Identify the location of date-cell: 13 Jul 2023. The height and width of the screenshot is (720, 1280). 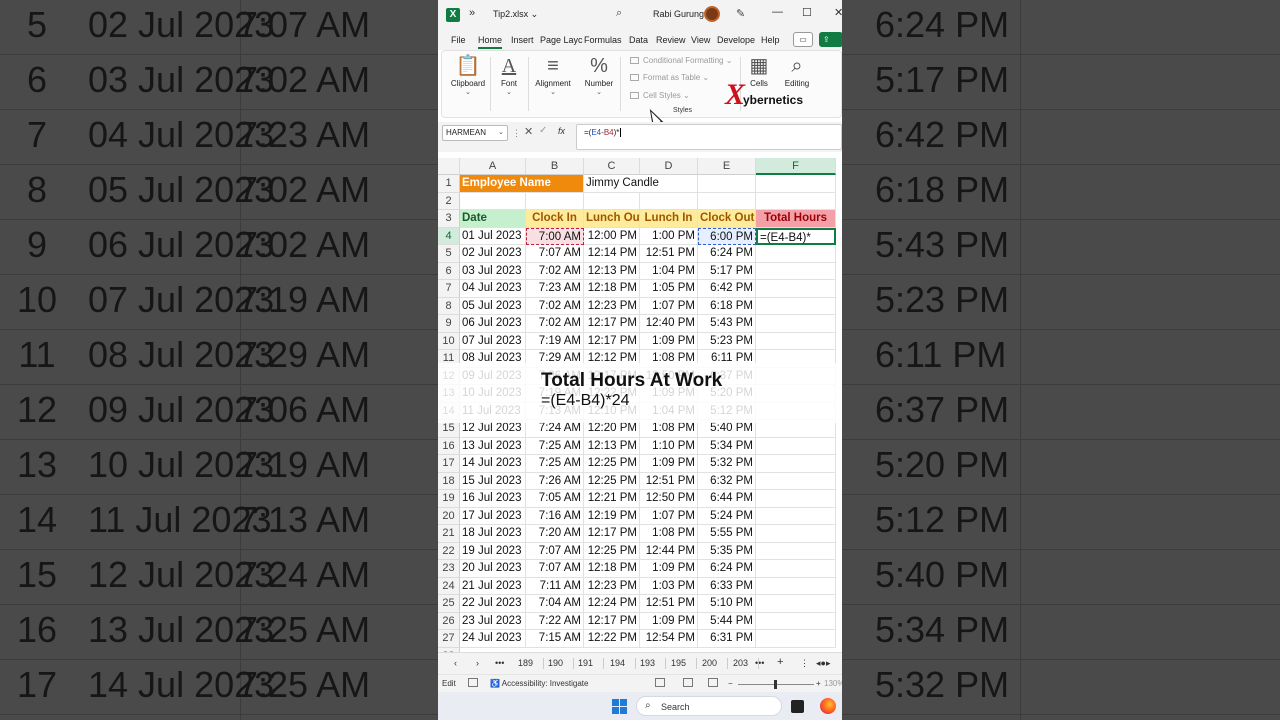
(493, 446).